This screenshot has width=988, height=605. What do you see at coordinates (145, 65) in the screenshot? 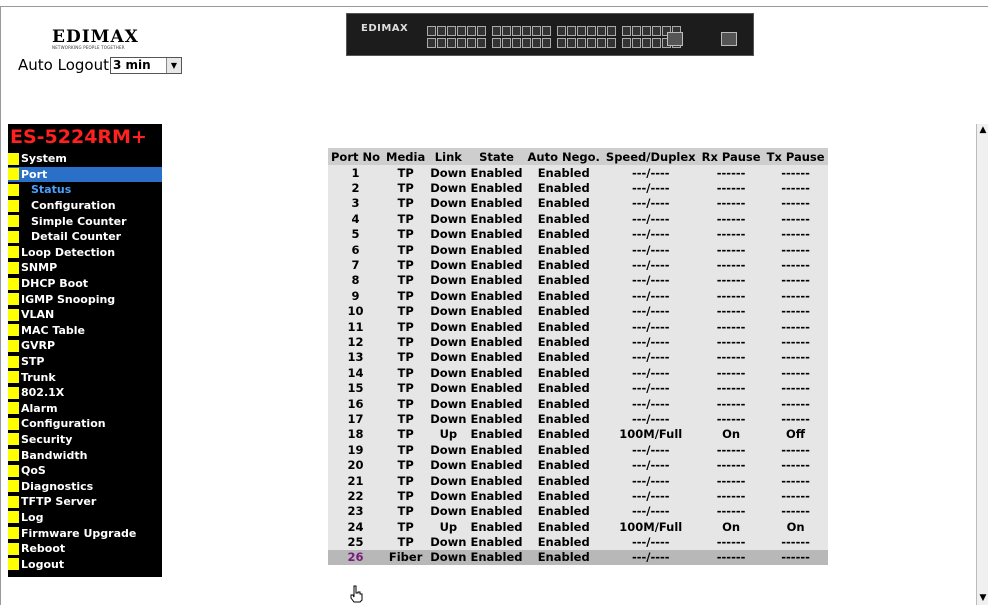
I see `auto-logout-select: 3 min ▼` at bounding box center [145, 65].